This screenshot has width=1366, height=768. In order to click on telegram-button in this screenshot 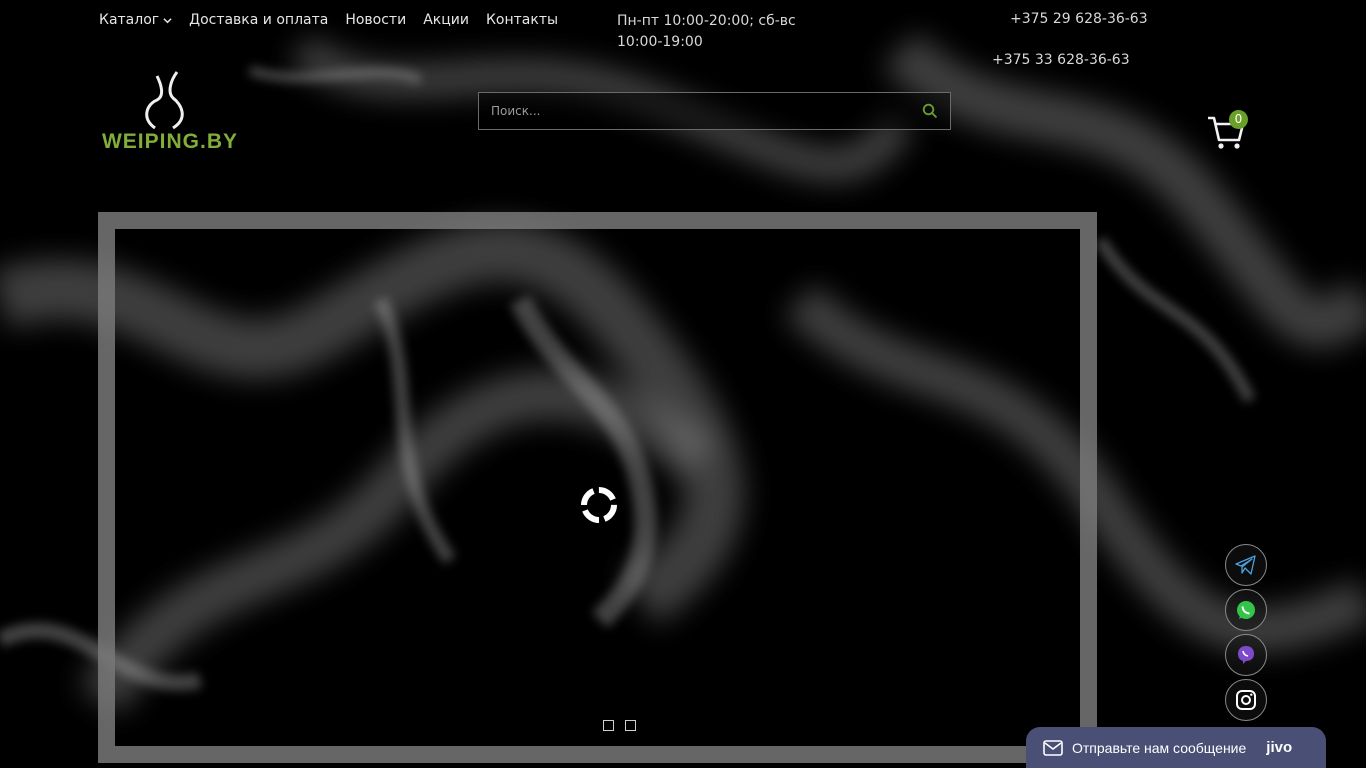, I will do `click(1246, 565)`.